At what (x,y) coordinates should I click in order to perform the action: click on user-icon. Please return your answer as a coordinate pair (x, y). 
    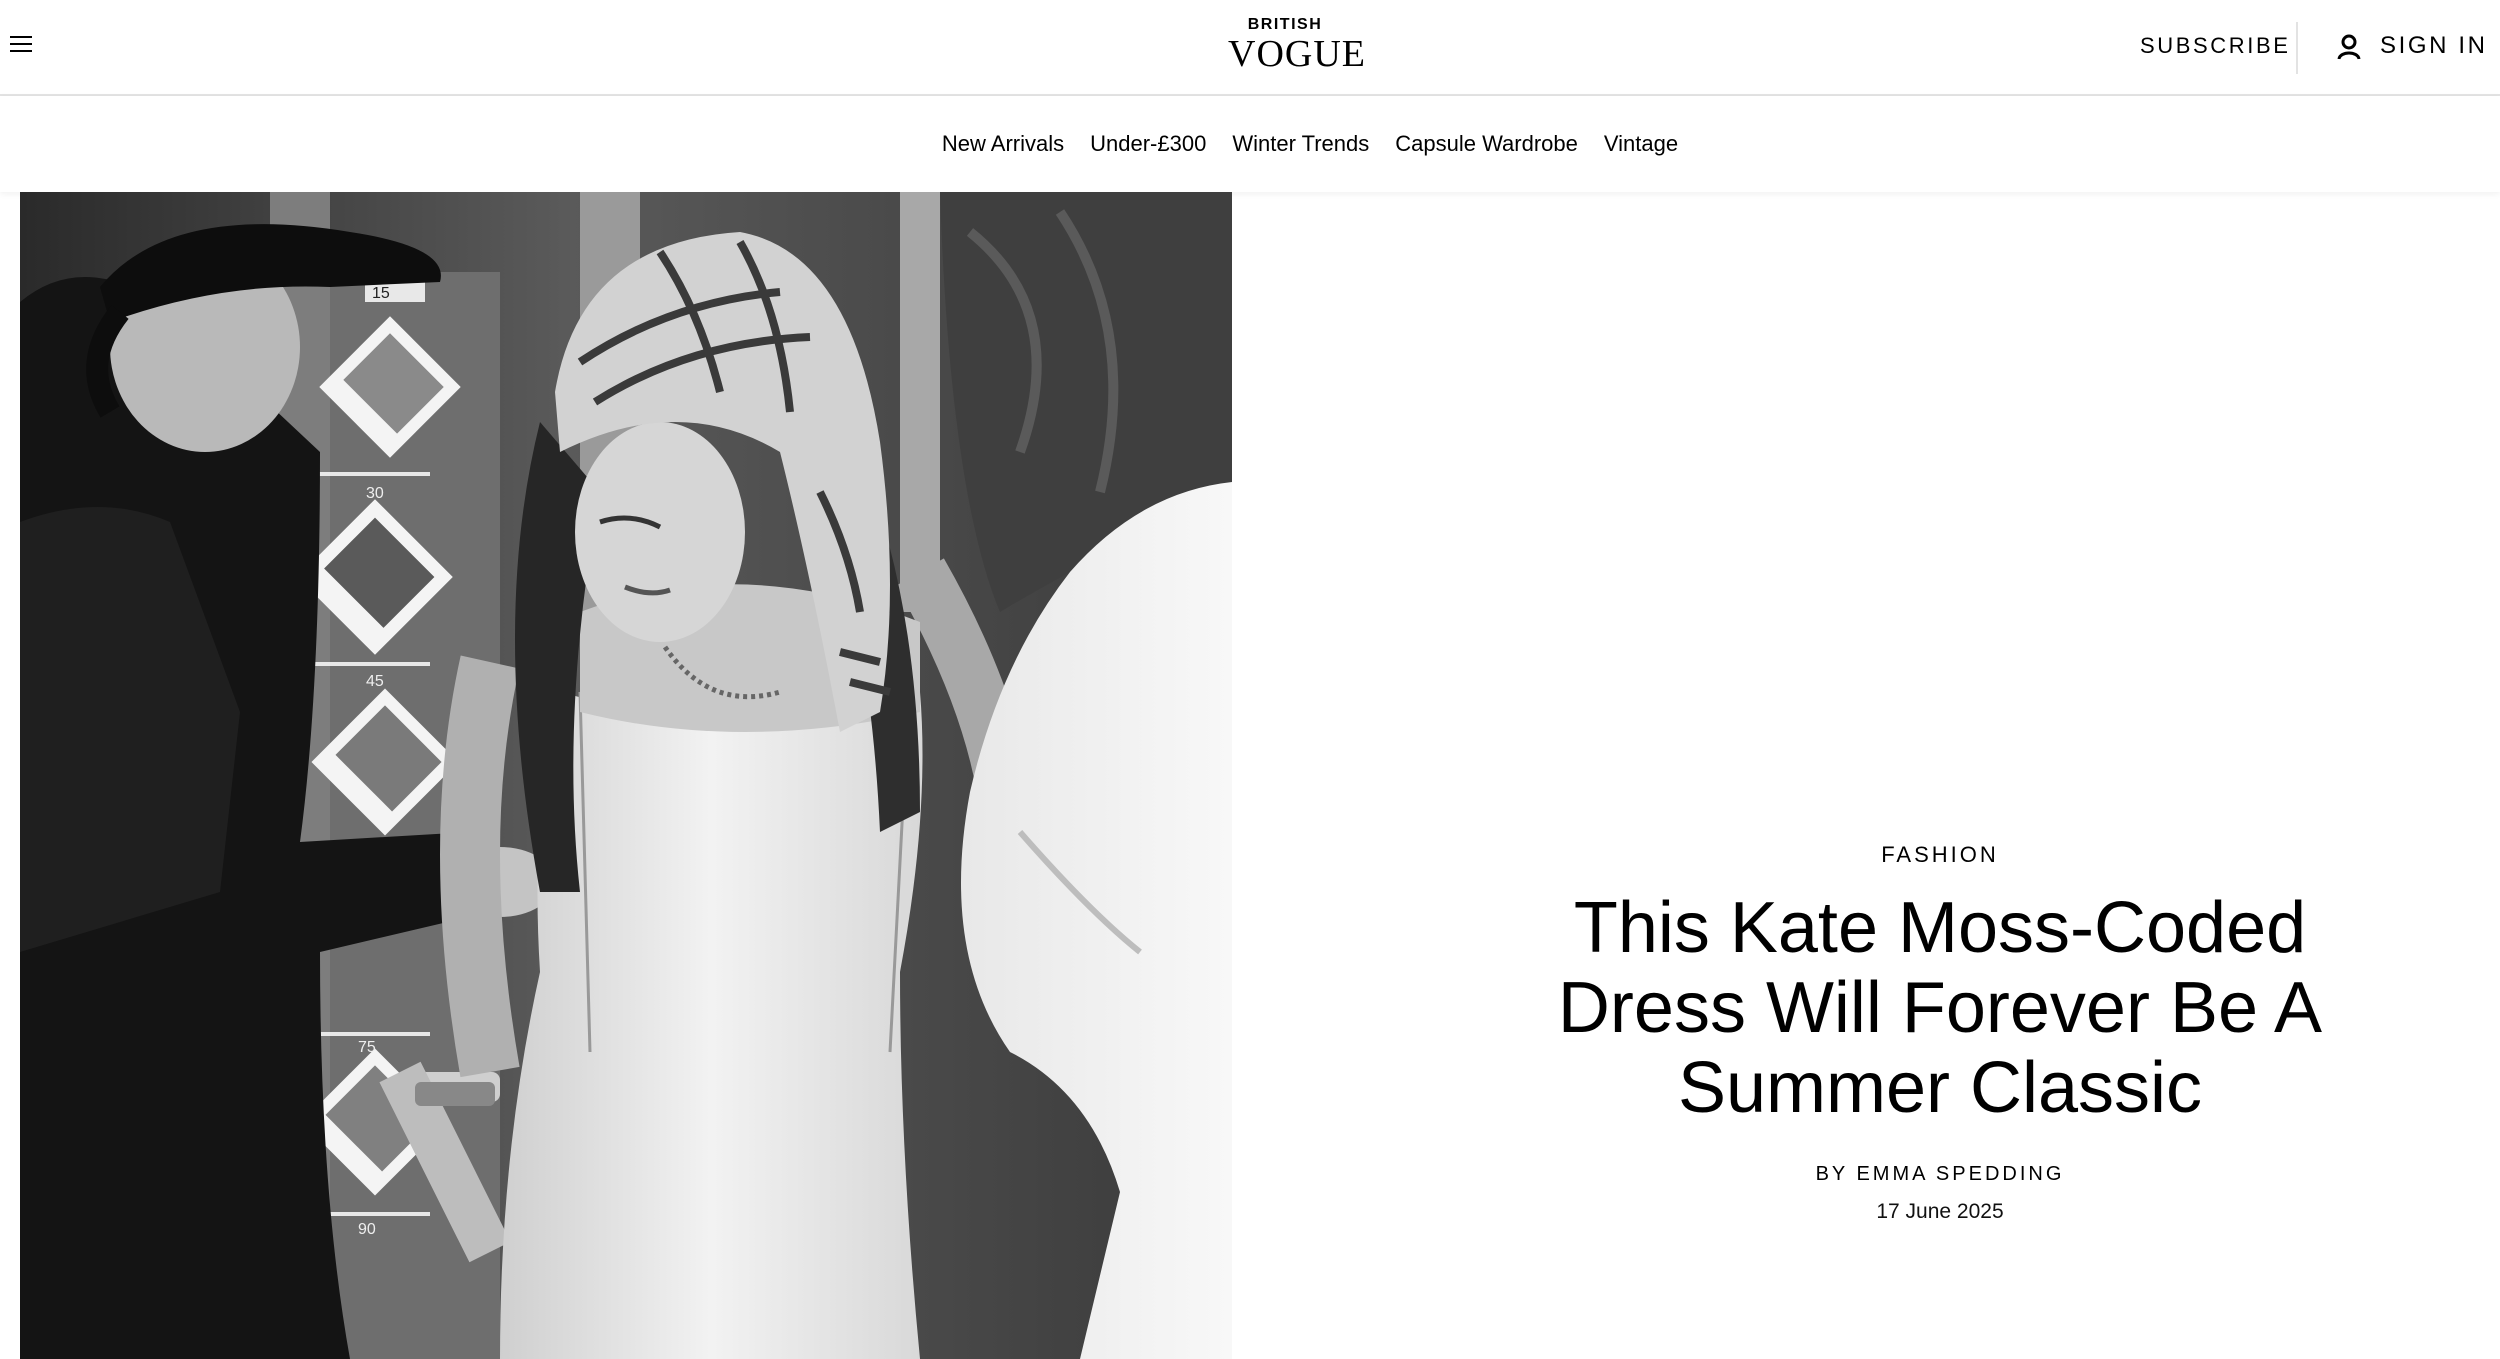
    Looking at the image, I should click on (2349, 47).